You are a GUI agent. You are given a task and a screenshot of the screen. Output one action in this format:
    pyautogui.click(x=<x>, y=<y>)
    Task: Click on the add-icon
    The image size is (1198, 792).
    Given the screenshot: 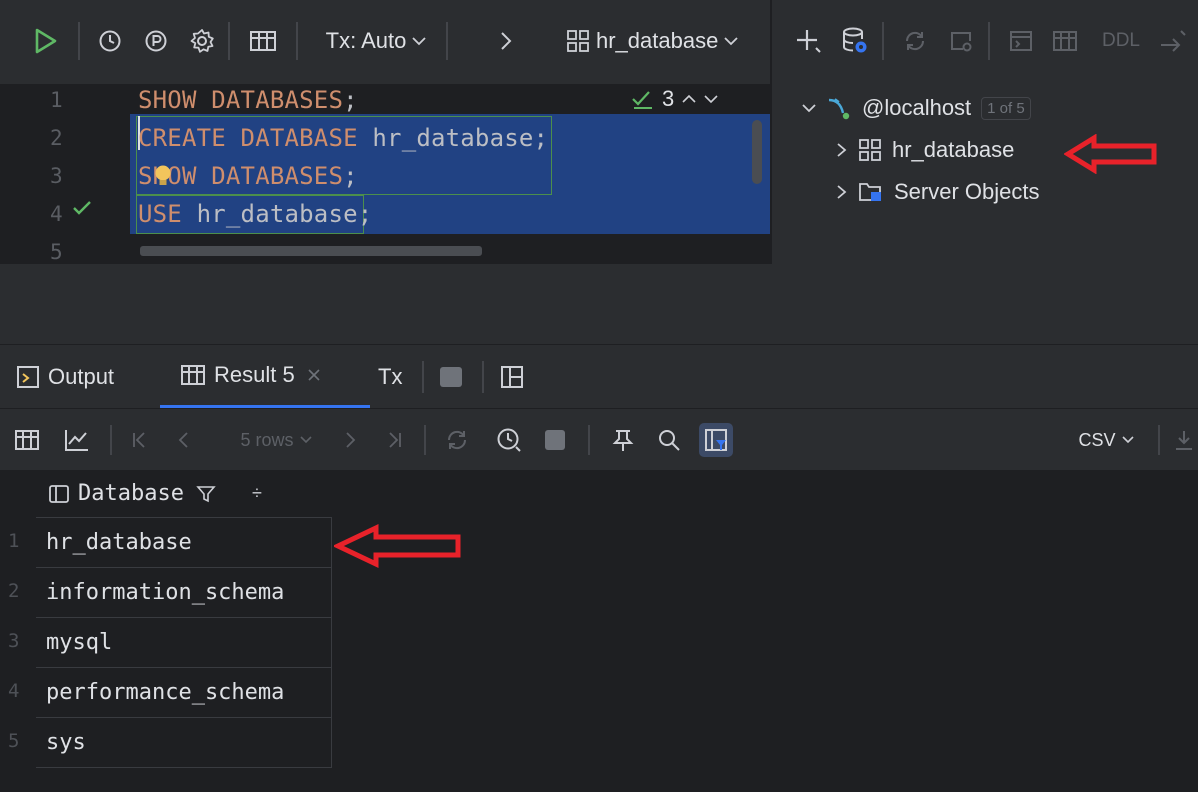 What is the action you would take?
    pyautogui.click(x=809, y=41)
    